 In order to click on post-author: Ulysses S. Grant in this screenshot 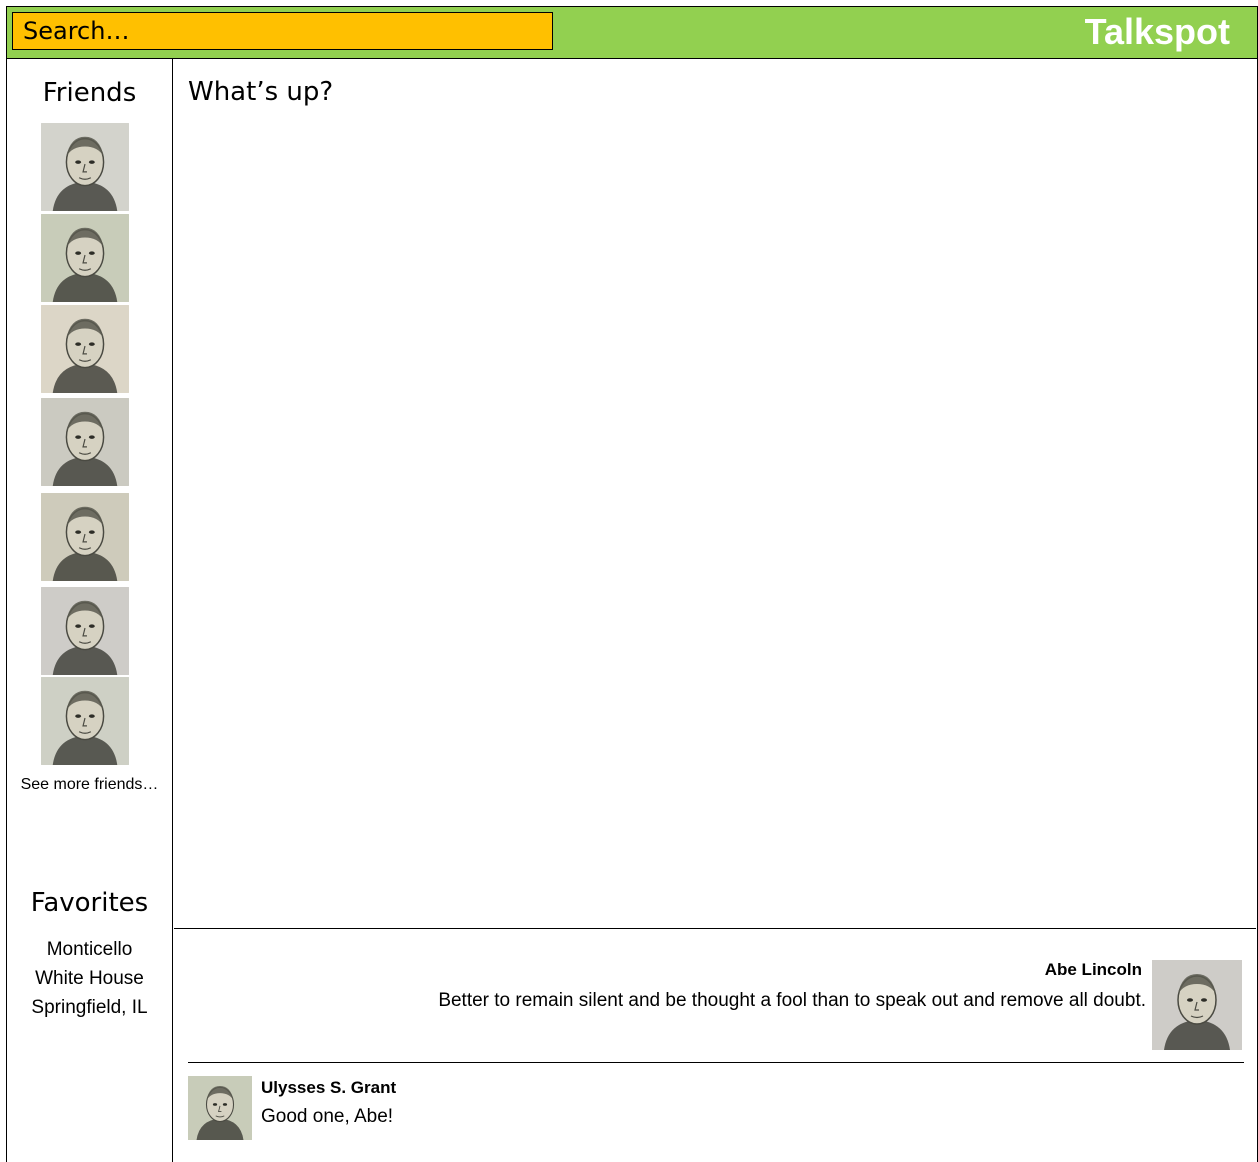, I will do `click(328, 1088)`.